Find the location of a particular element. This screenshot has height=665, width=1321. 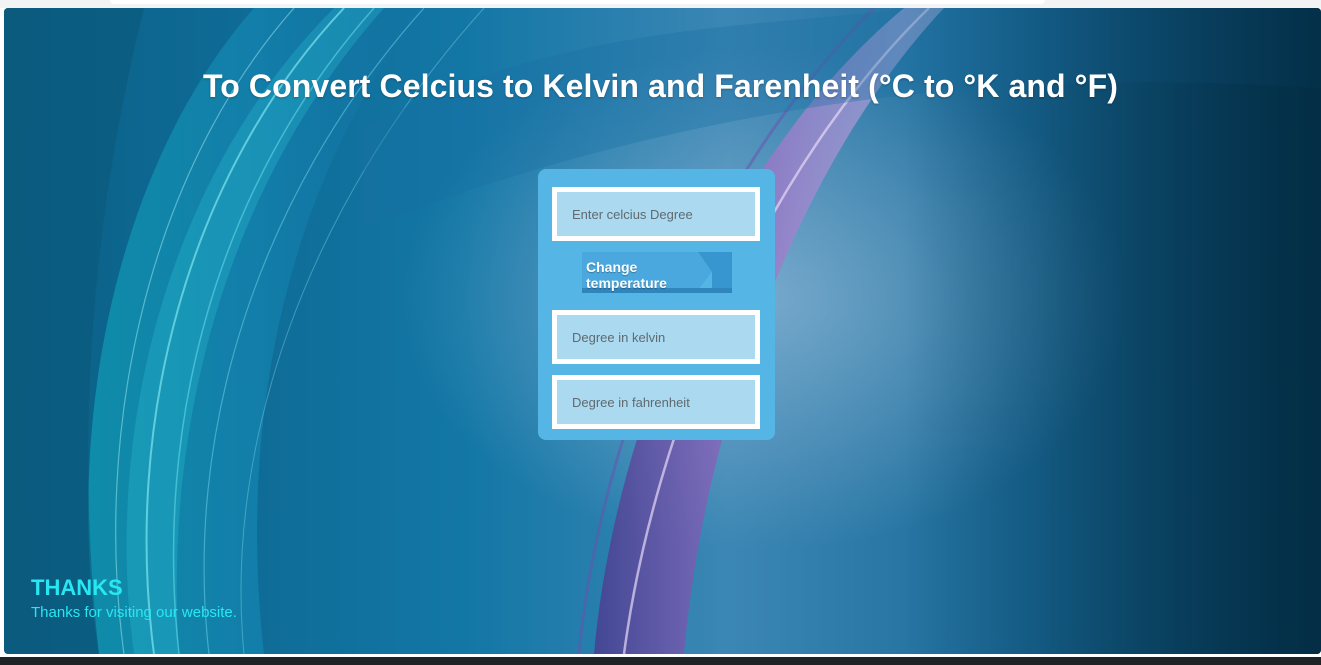

converter-card: Change temperature is located at coordinates (656, 304).